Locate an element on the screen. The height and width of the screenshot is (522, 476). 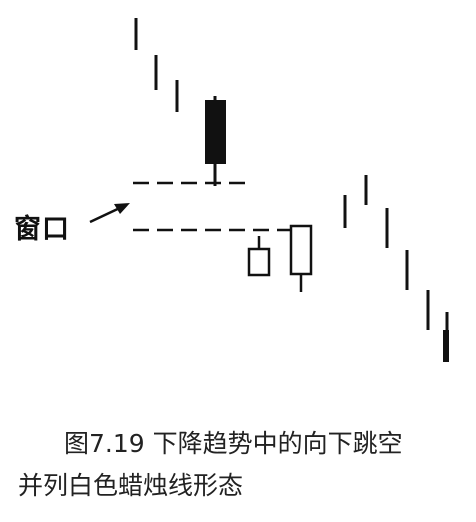
window-annotation-label: 窗口 is located at coordinates (42, 229).